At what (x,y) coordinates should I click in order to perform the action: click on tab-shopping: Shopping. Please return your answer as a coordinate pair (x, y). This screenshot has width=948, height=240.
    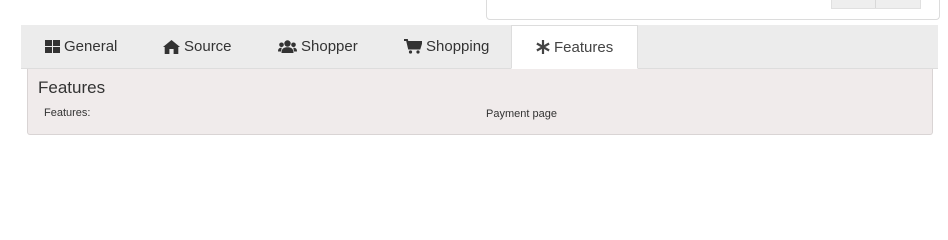
    Looking at the image, I should click on (446, 46).